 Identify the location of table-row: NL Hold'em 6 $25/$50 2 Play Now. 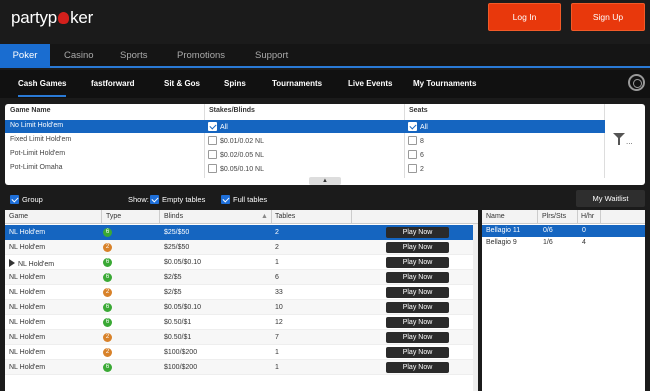
(241, 232).